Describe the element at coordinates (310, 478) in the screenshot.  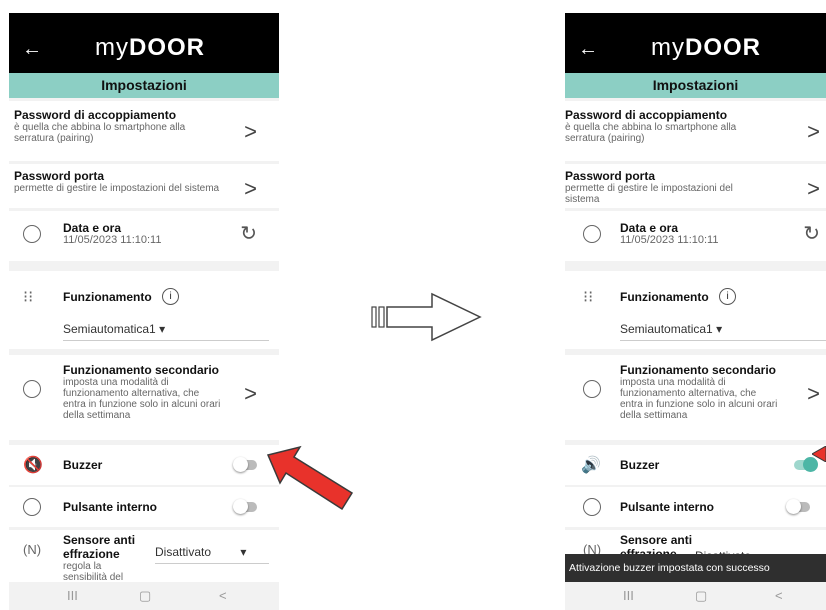
I see `red-pointer-arrow-icon` at that location.